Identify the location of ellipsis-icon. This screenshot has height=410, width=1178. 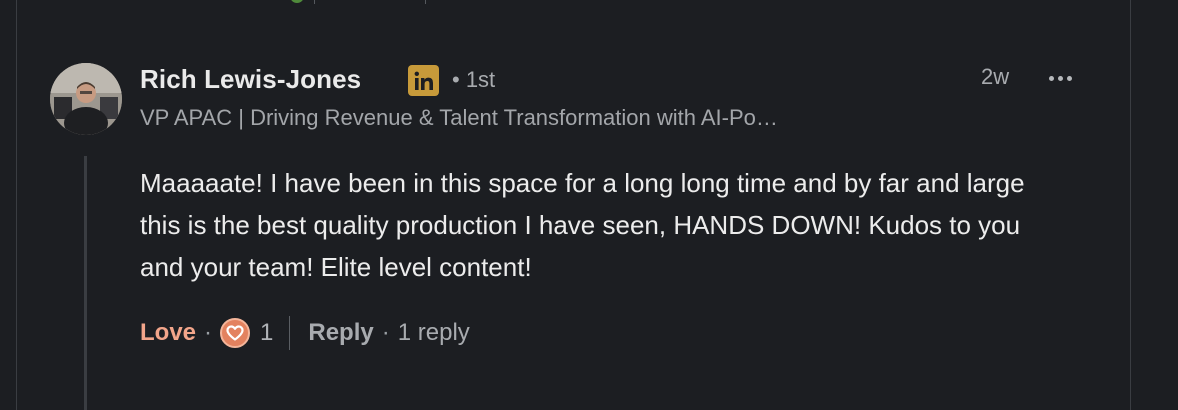
(1051, 78).